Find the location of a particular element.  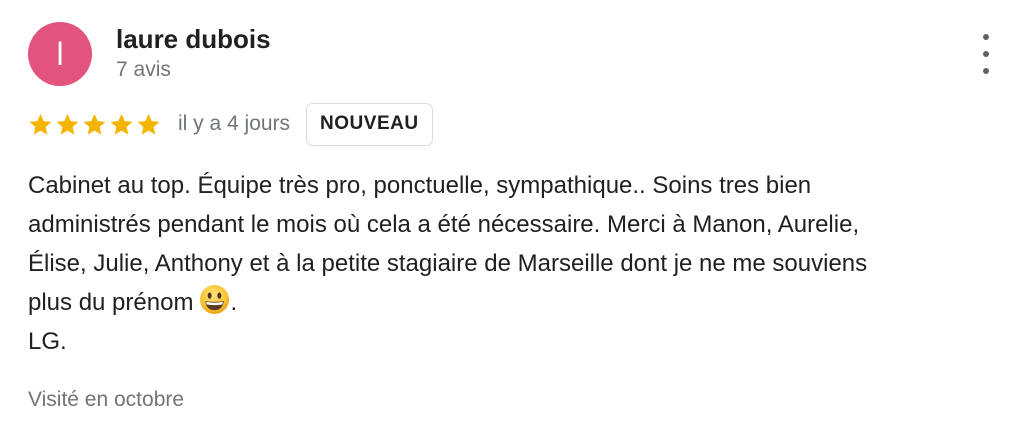

star-rating is located at coordinates (94, 124).